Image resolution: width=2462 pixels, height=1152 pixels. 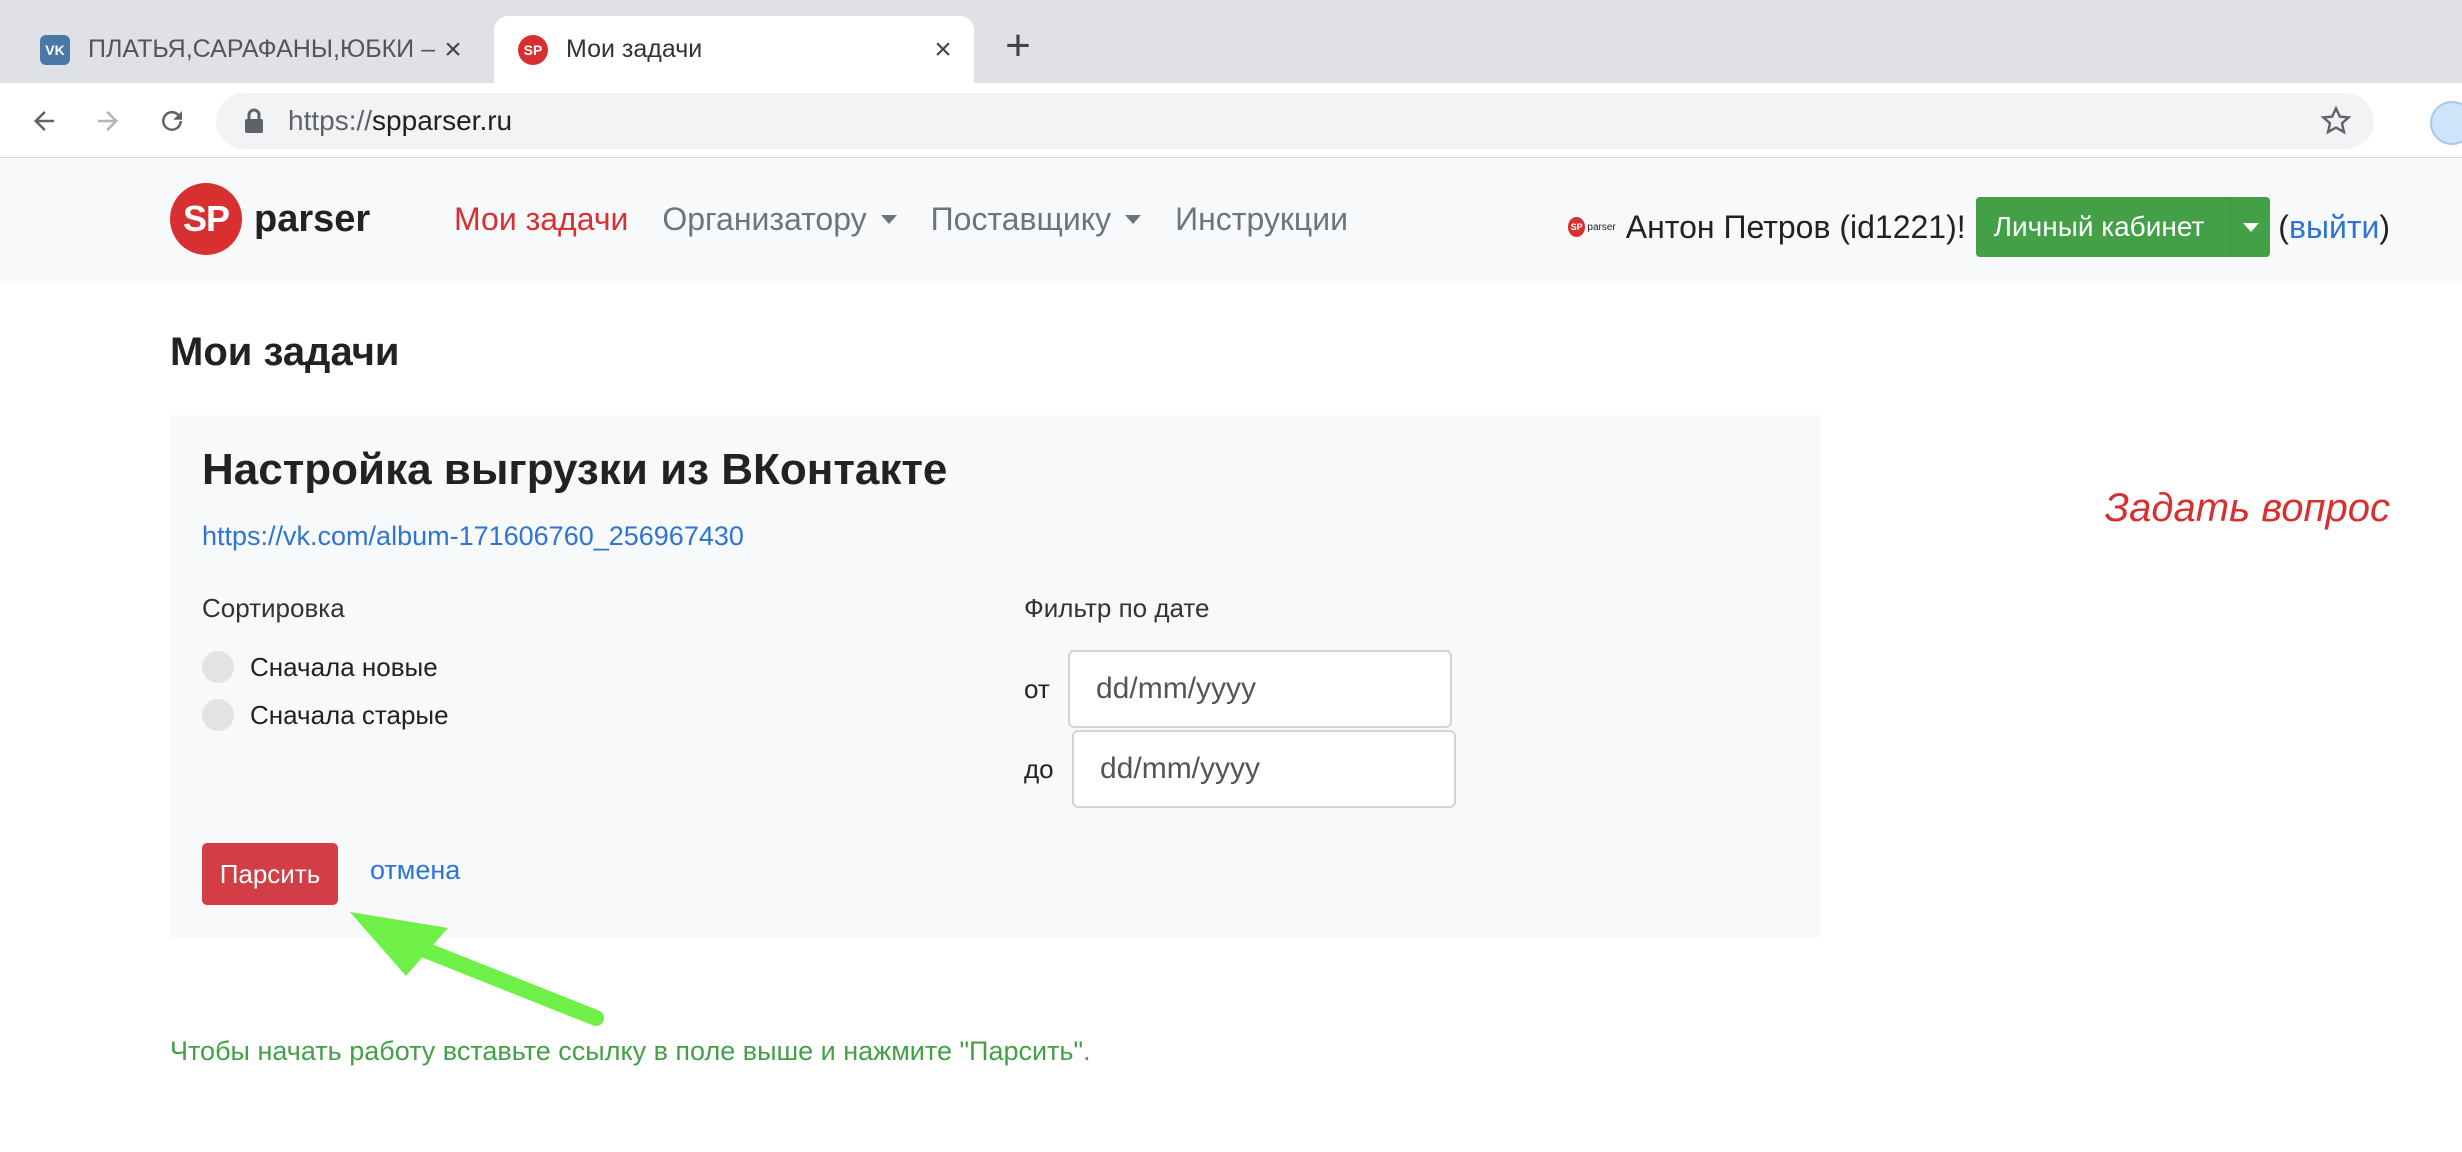 I want to click on url-text: https://spparser.ru, so click(x=400, y=120).